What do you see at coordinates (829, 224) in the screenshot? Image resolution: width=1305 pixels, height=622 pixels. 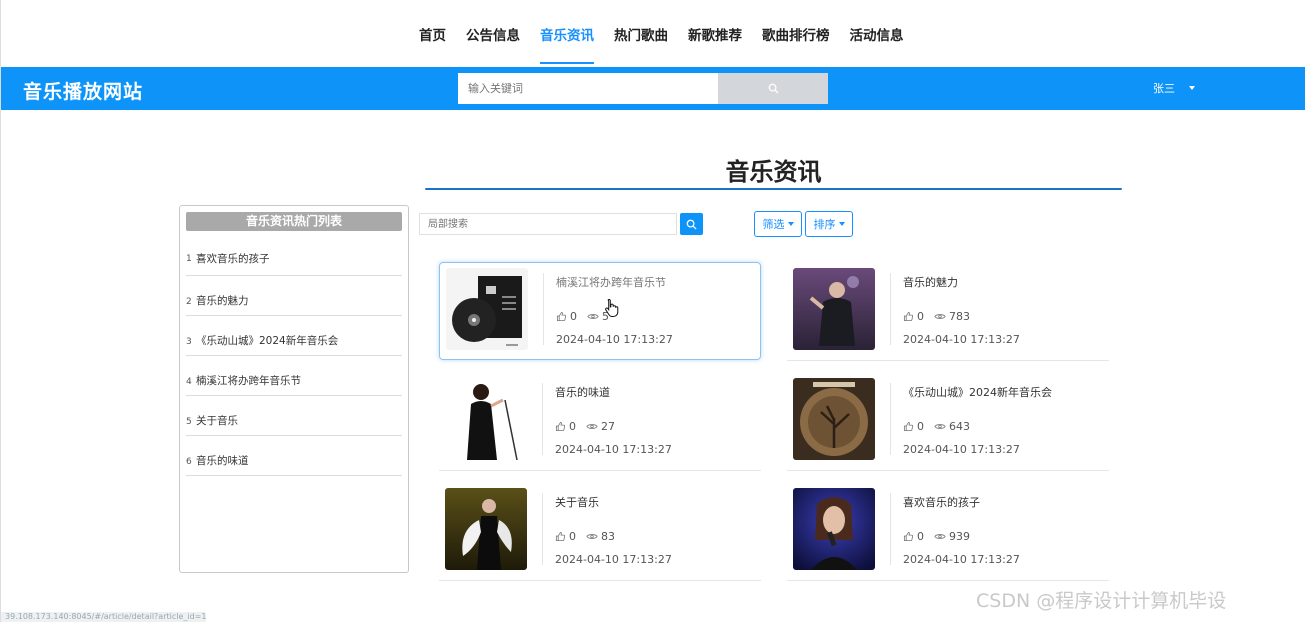 I see `sort-button: 排序` at bounding box center [829, 224].